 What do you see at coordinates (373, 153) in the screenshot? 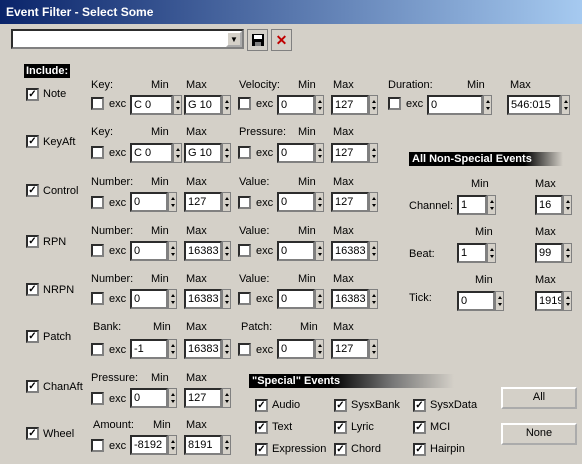
I see `keyaft-pressure-max-spinner` at bounding box center [373, 153].